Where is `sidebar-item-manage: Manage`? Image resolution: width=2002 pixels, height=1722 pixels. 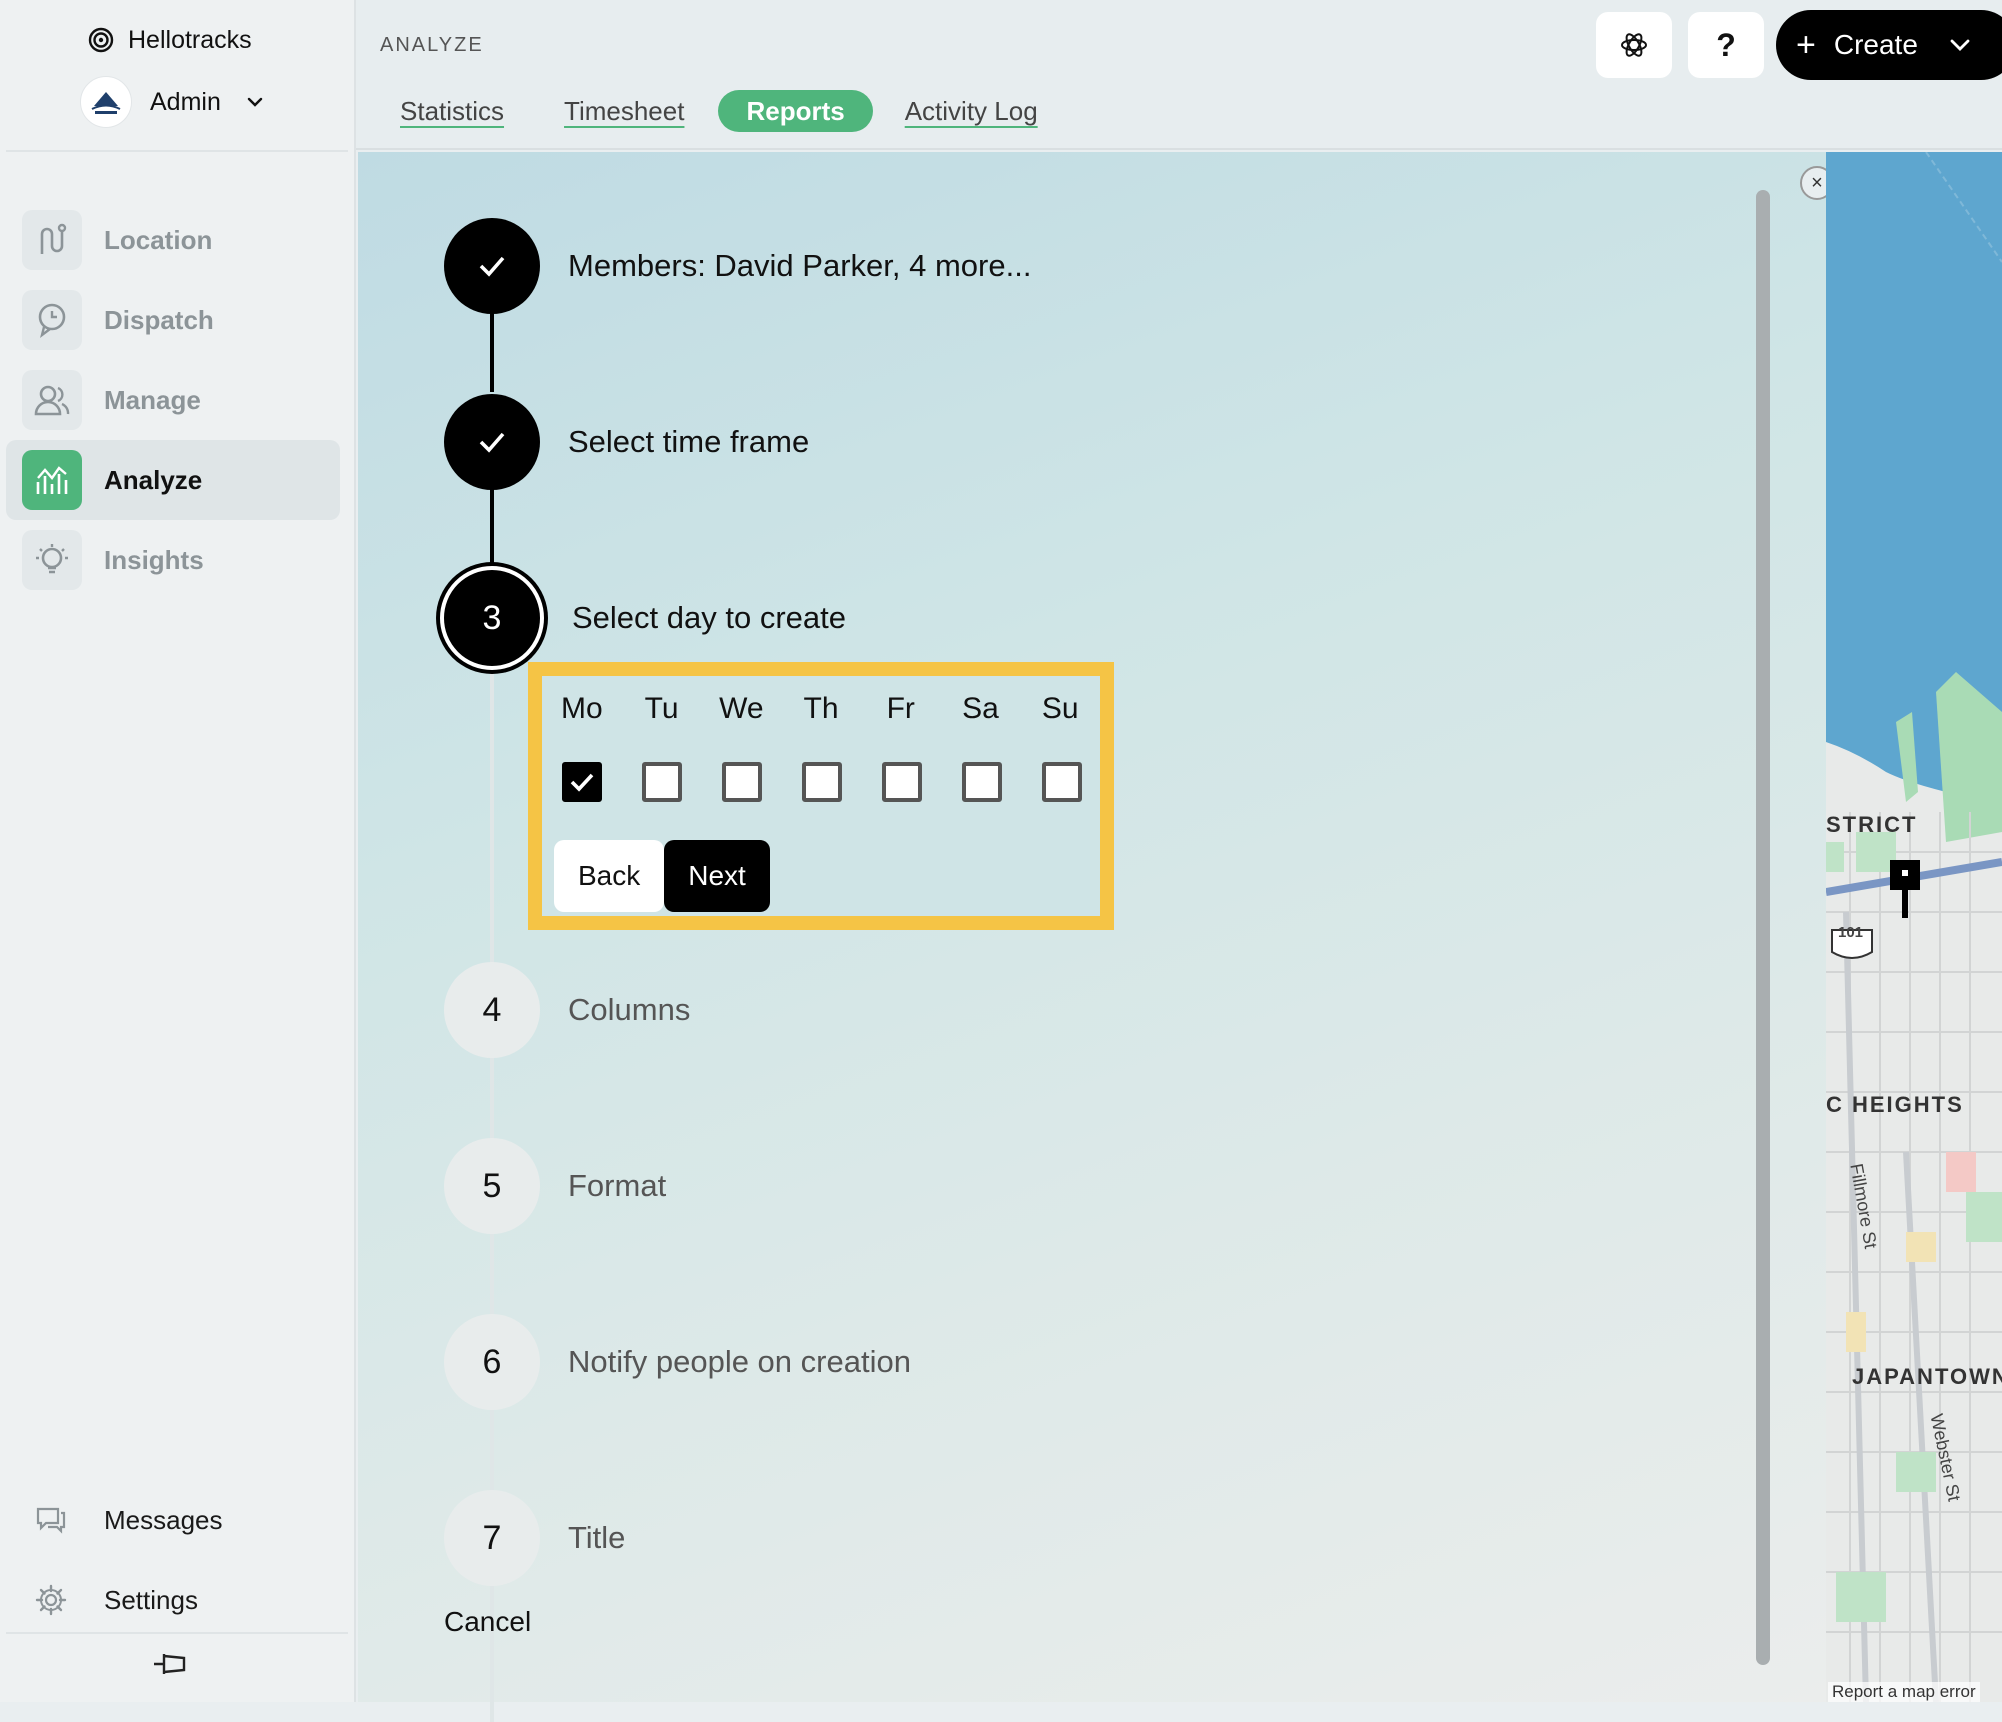
sidebar-item-manage: Manage is located at coordinates (173, 400).